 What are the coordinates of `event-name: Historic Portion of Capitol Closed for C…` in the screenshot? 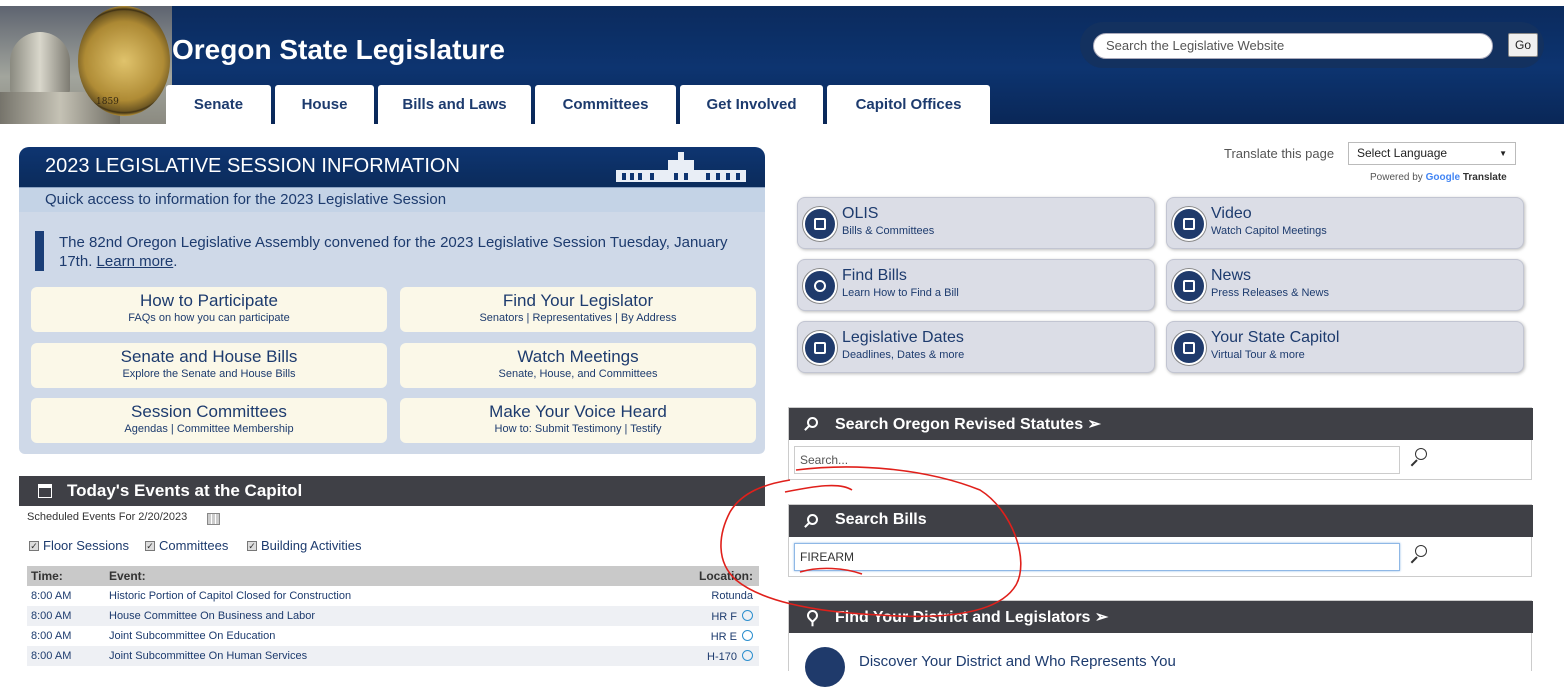 It's located at (359, 596).